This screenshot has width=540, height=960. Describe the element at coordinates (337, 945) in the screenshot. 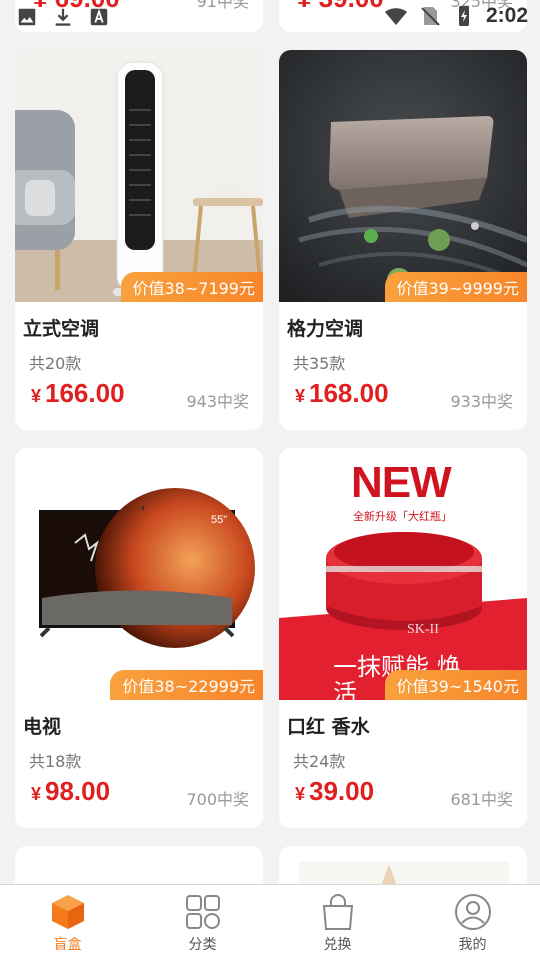

I see `nav-label: 兑换` at that location.